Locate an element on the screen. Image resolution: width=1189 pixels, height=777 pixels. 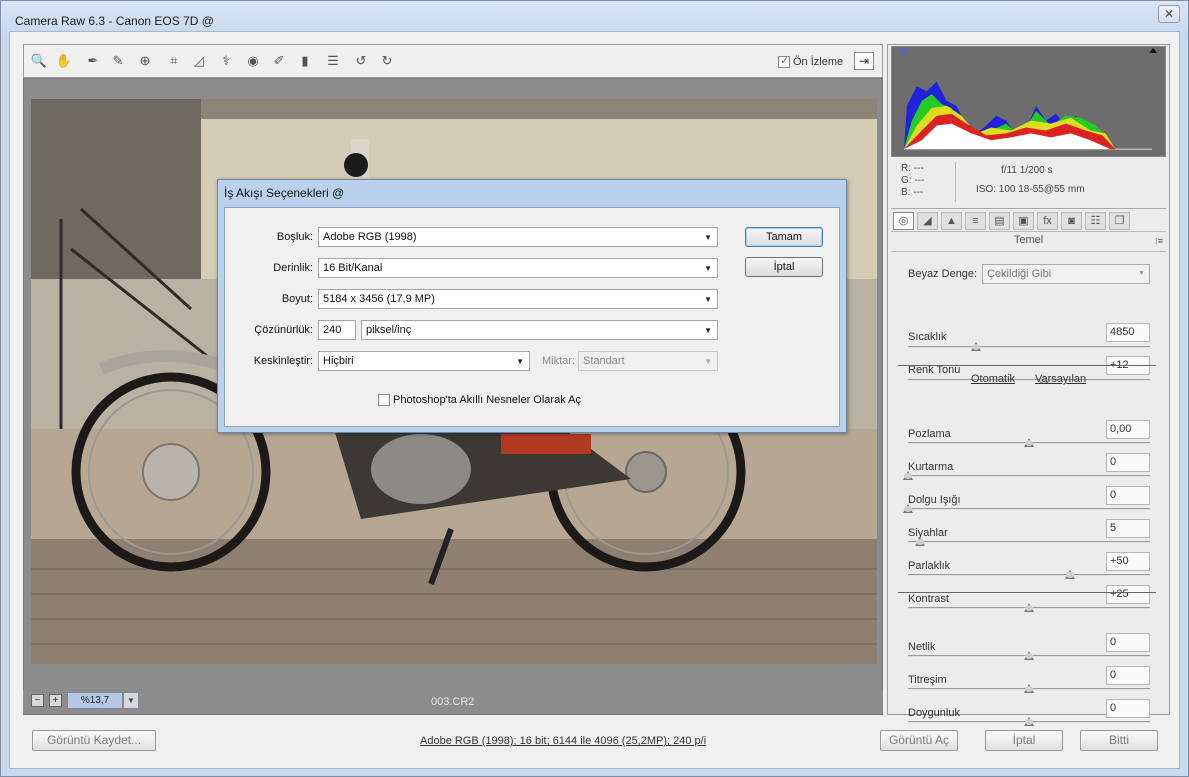
red-eye-removal-tool-icon: ◉ is located at coordinates (253, 61).